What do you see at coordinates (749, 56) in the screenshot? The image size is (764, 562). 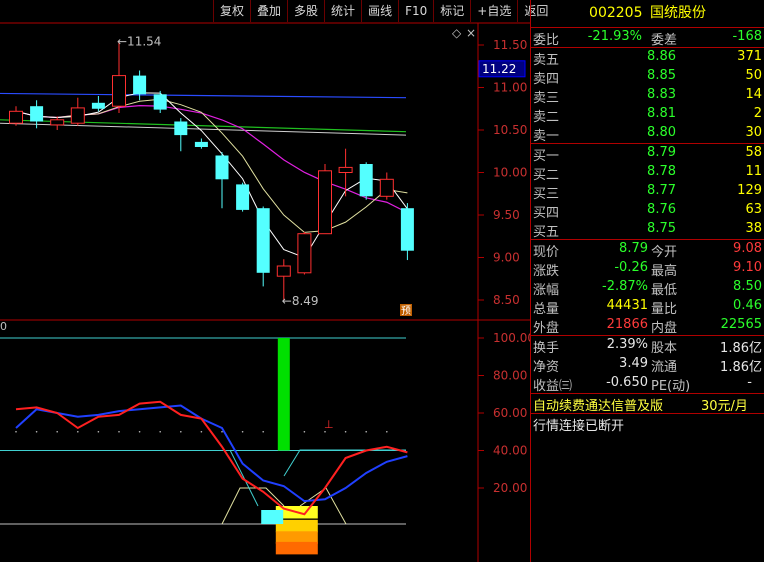 I see `sell-volume: 371` at bounding box center [749, 56].